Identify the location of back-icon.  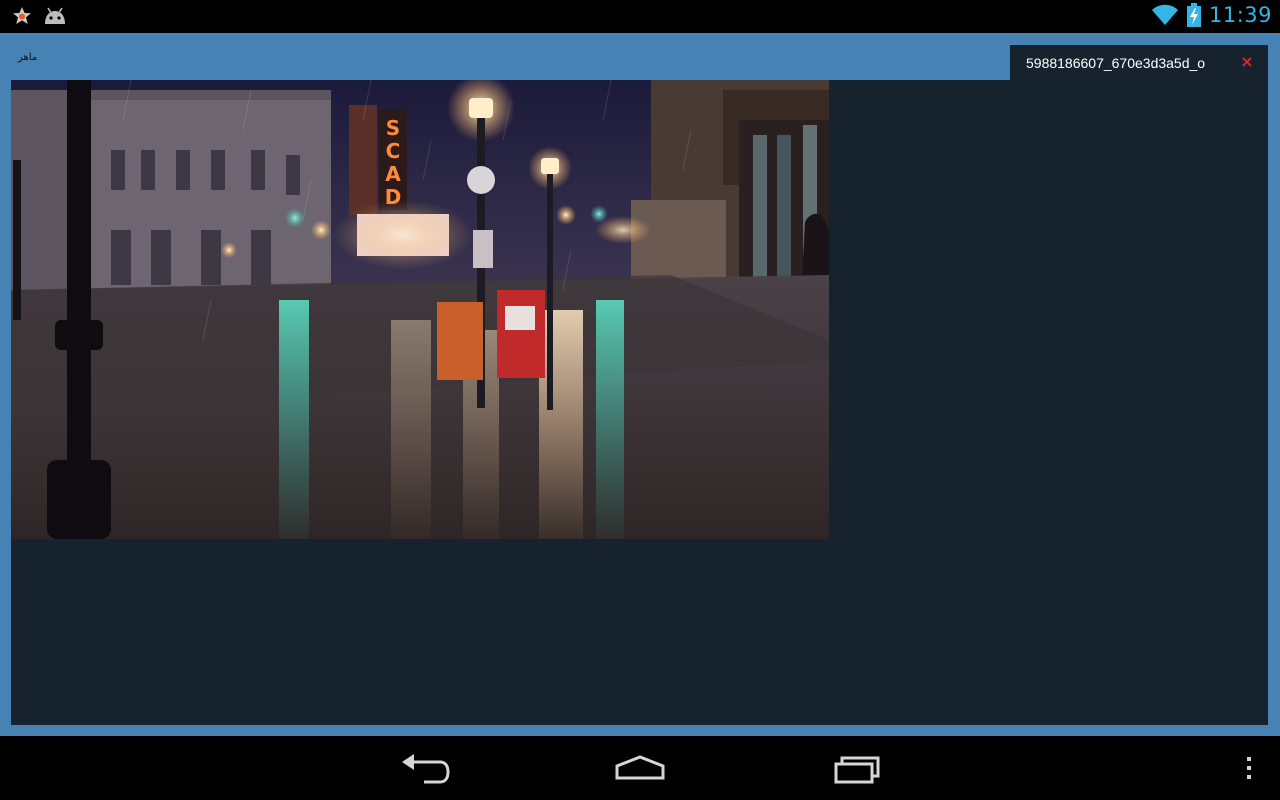
(426, 769).